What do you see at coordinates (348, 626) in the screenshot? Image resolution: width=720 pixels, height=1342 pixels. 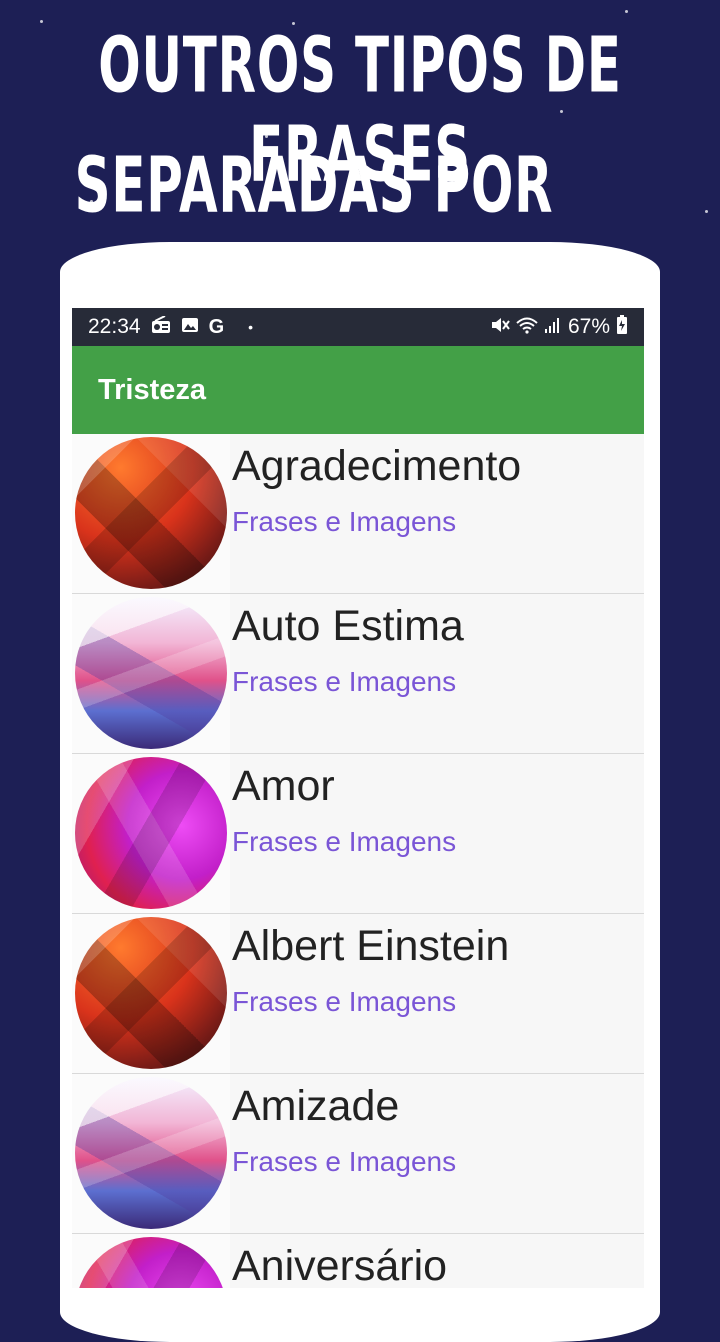 I see `category-title: Auto Estima` at bounding box center [348, 626].